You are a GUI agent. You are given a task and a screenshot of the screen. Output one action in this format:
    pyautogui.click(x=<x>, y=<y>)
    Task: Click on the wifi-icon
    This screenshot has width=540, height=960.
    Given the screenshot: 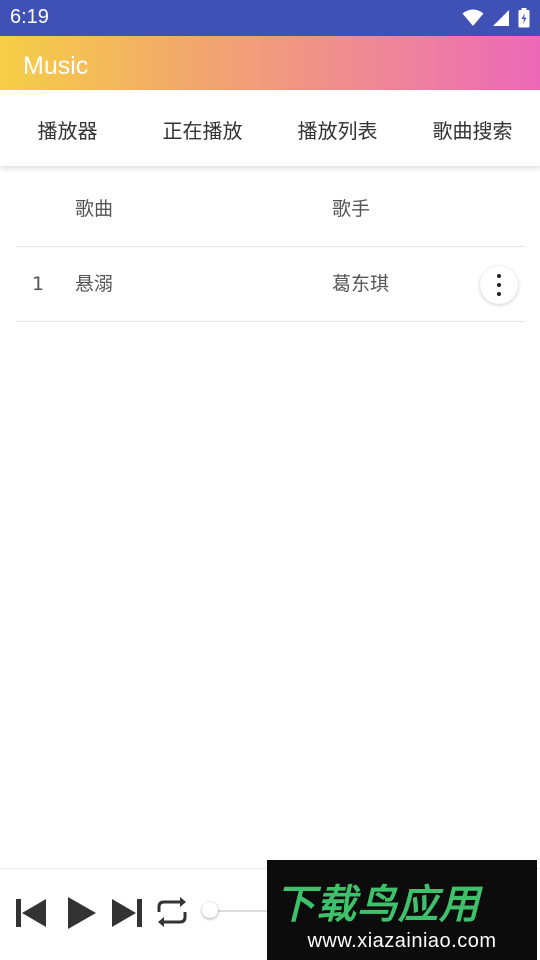 What is the action you would take?
    pyautogui.click(x=473, y=17)
    